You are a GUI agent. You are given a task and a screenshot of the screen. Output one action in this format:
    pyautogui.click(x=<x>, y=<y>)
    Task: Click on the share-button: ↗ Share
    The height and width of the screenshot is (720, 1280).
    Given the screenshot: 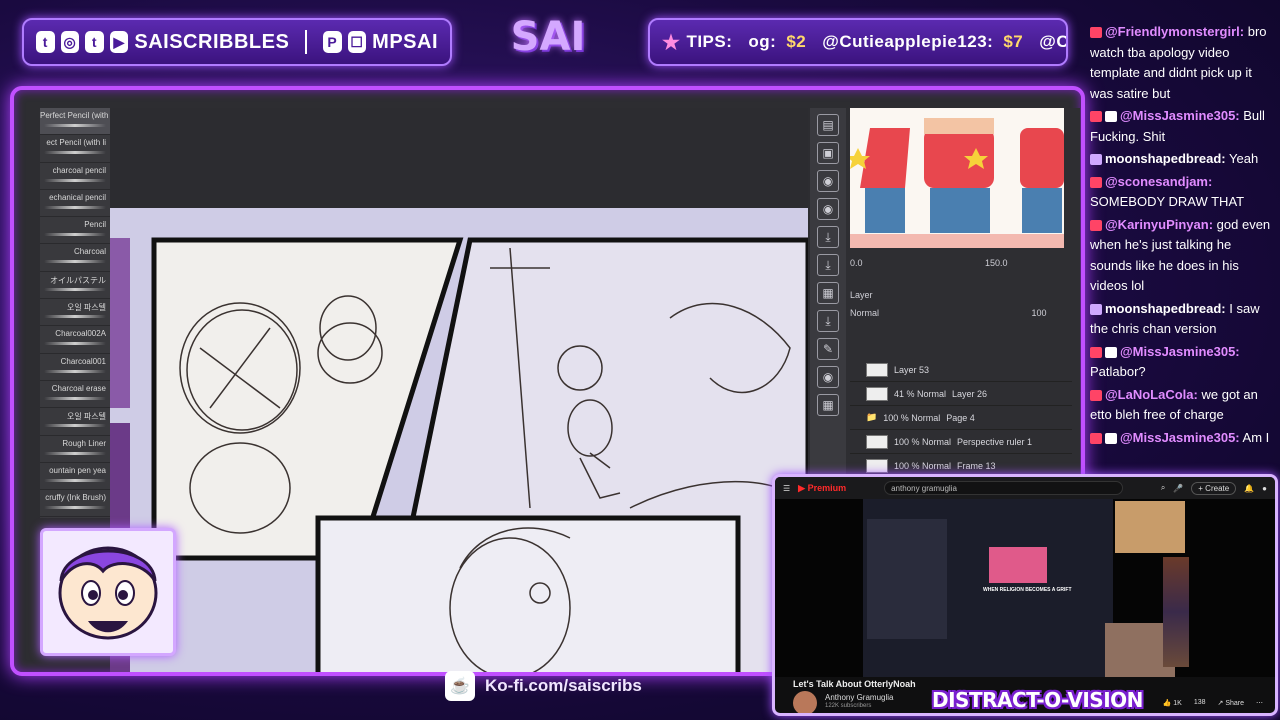 What is the action you would take?
    pyautogui.click(x=1231, y=703)
    